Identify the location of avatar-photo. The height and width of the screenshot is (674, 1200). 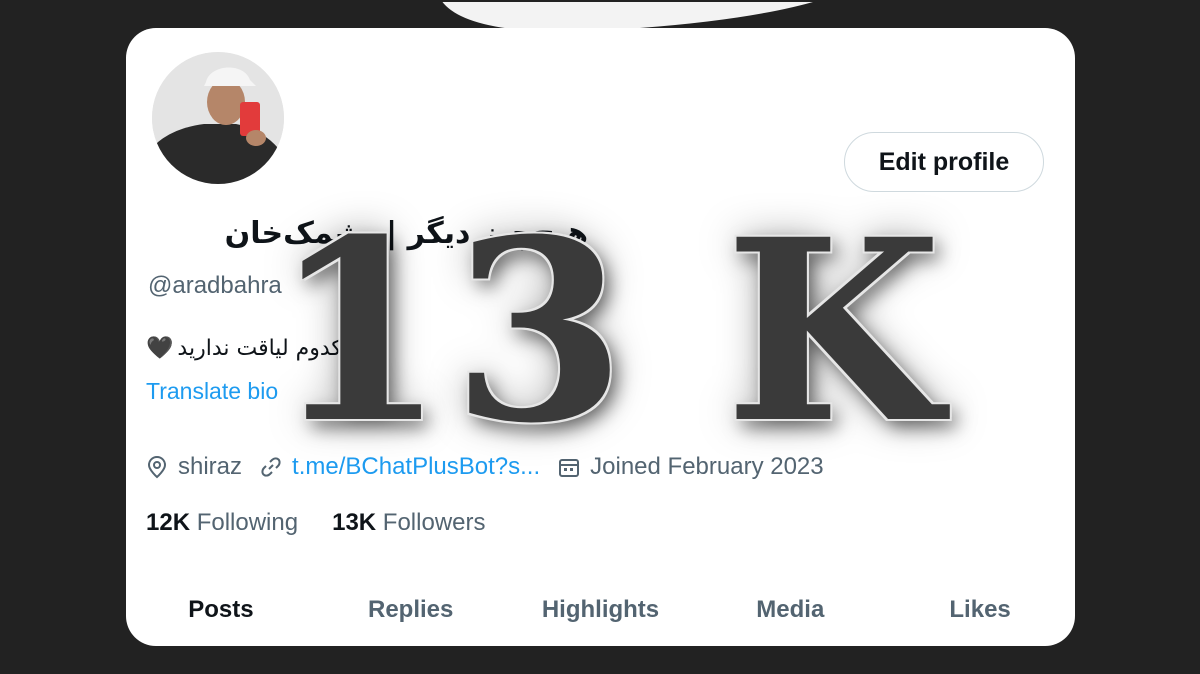
(218, 118).